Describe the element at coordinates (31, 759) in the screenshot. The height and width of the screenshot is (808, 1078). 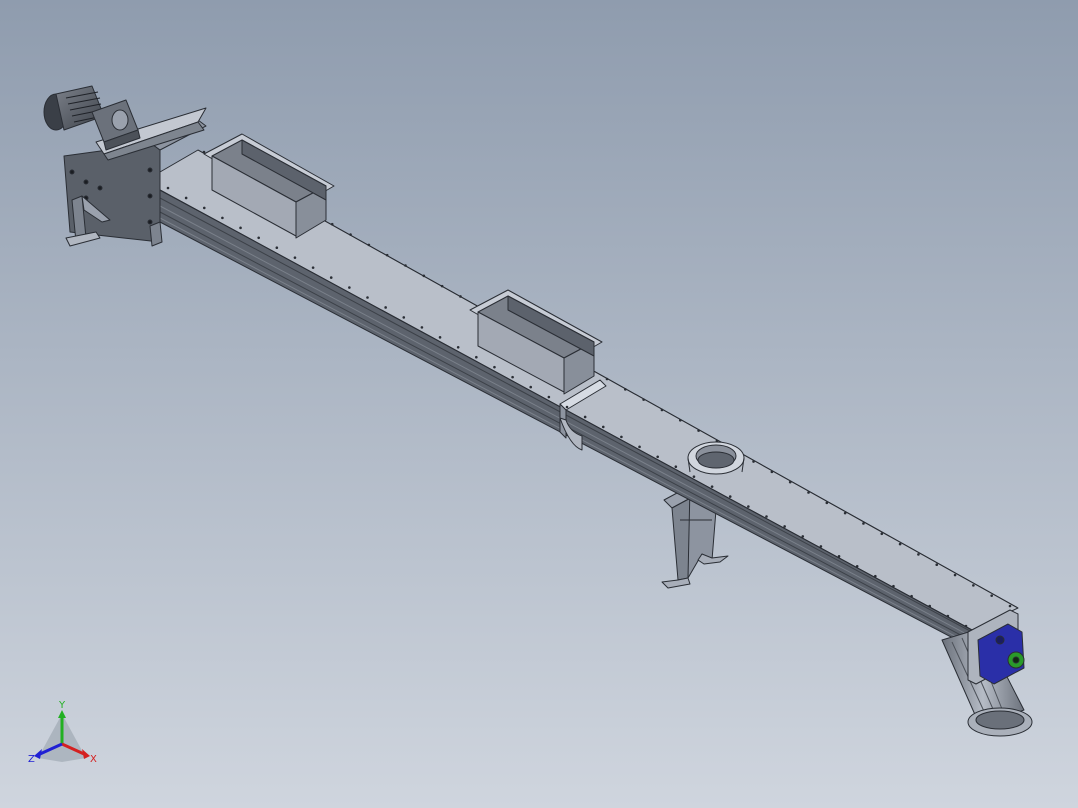
I see `triad-label-z: Z` at that location.